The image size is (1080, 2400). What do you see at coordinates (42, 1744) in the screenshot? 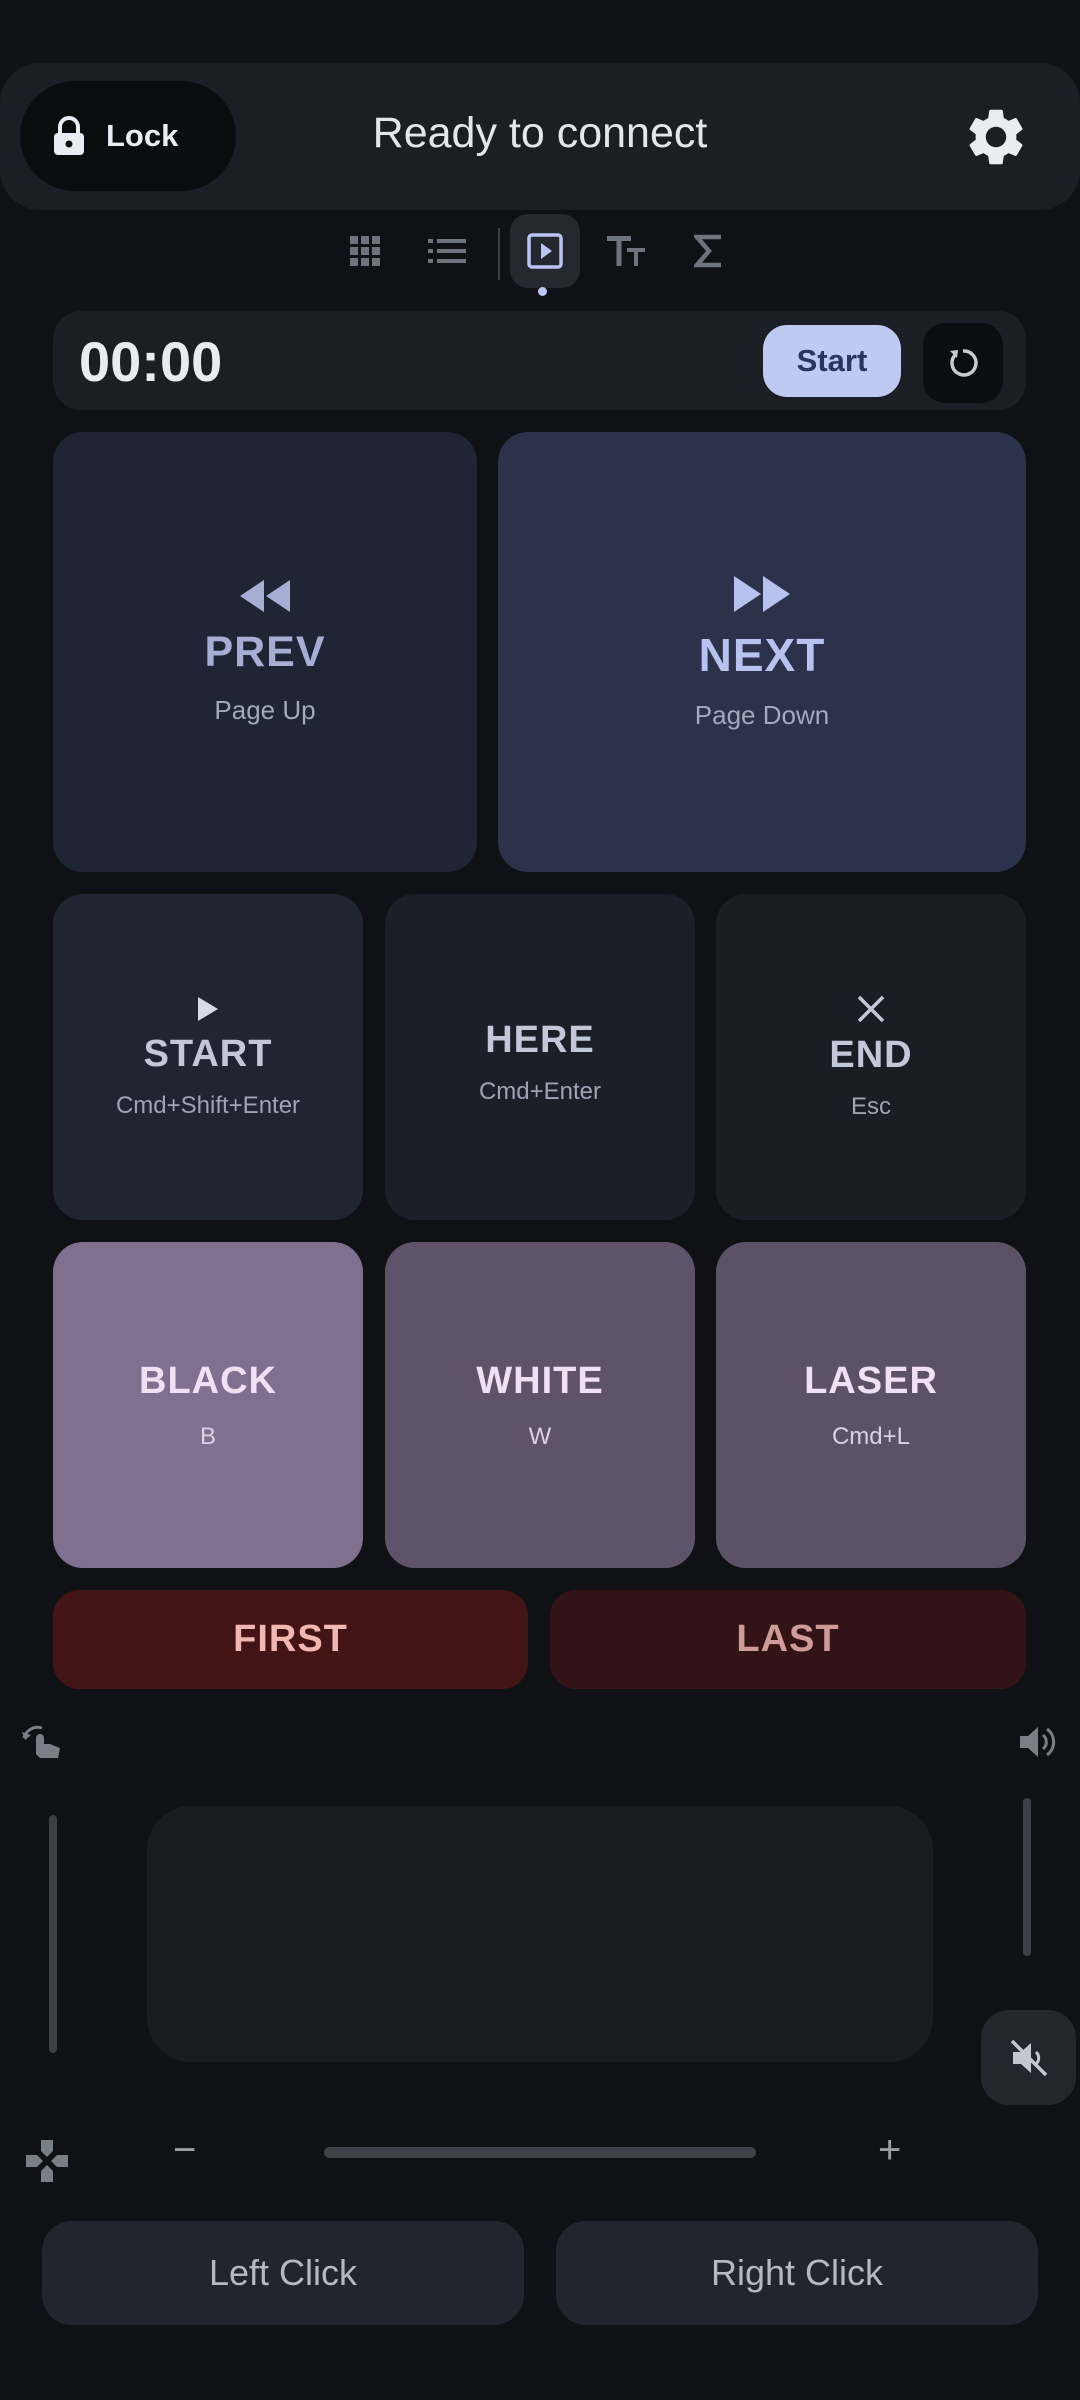
I see `gesture-rotate-icon` at bounding box center [42, 1744].